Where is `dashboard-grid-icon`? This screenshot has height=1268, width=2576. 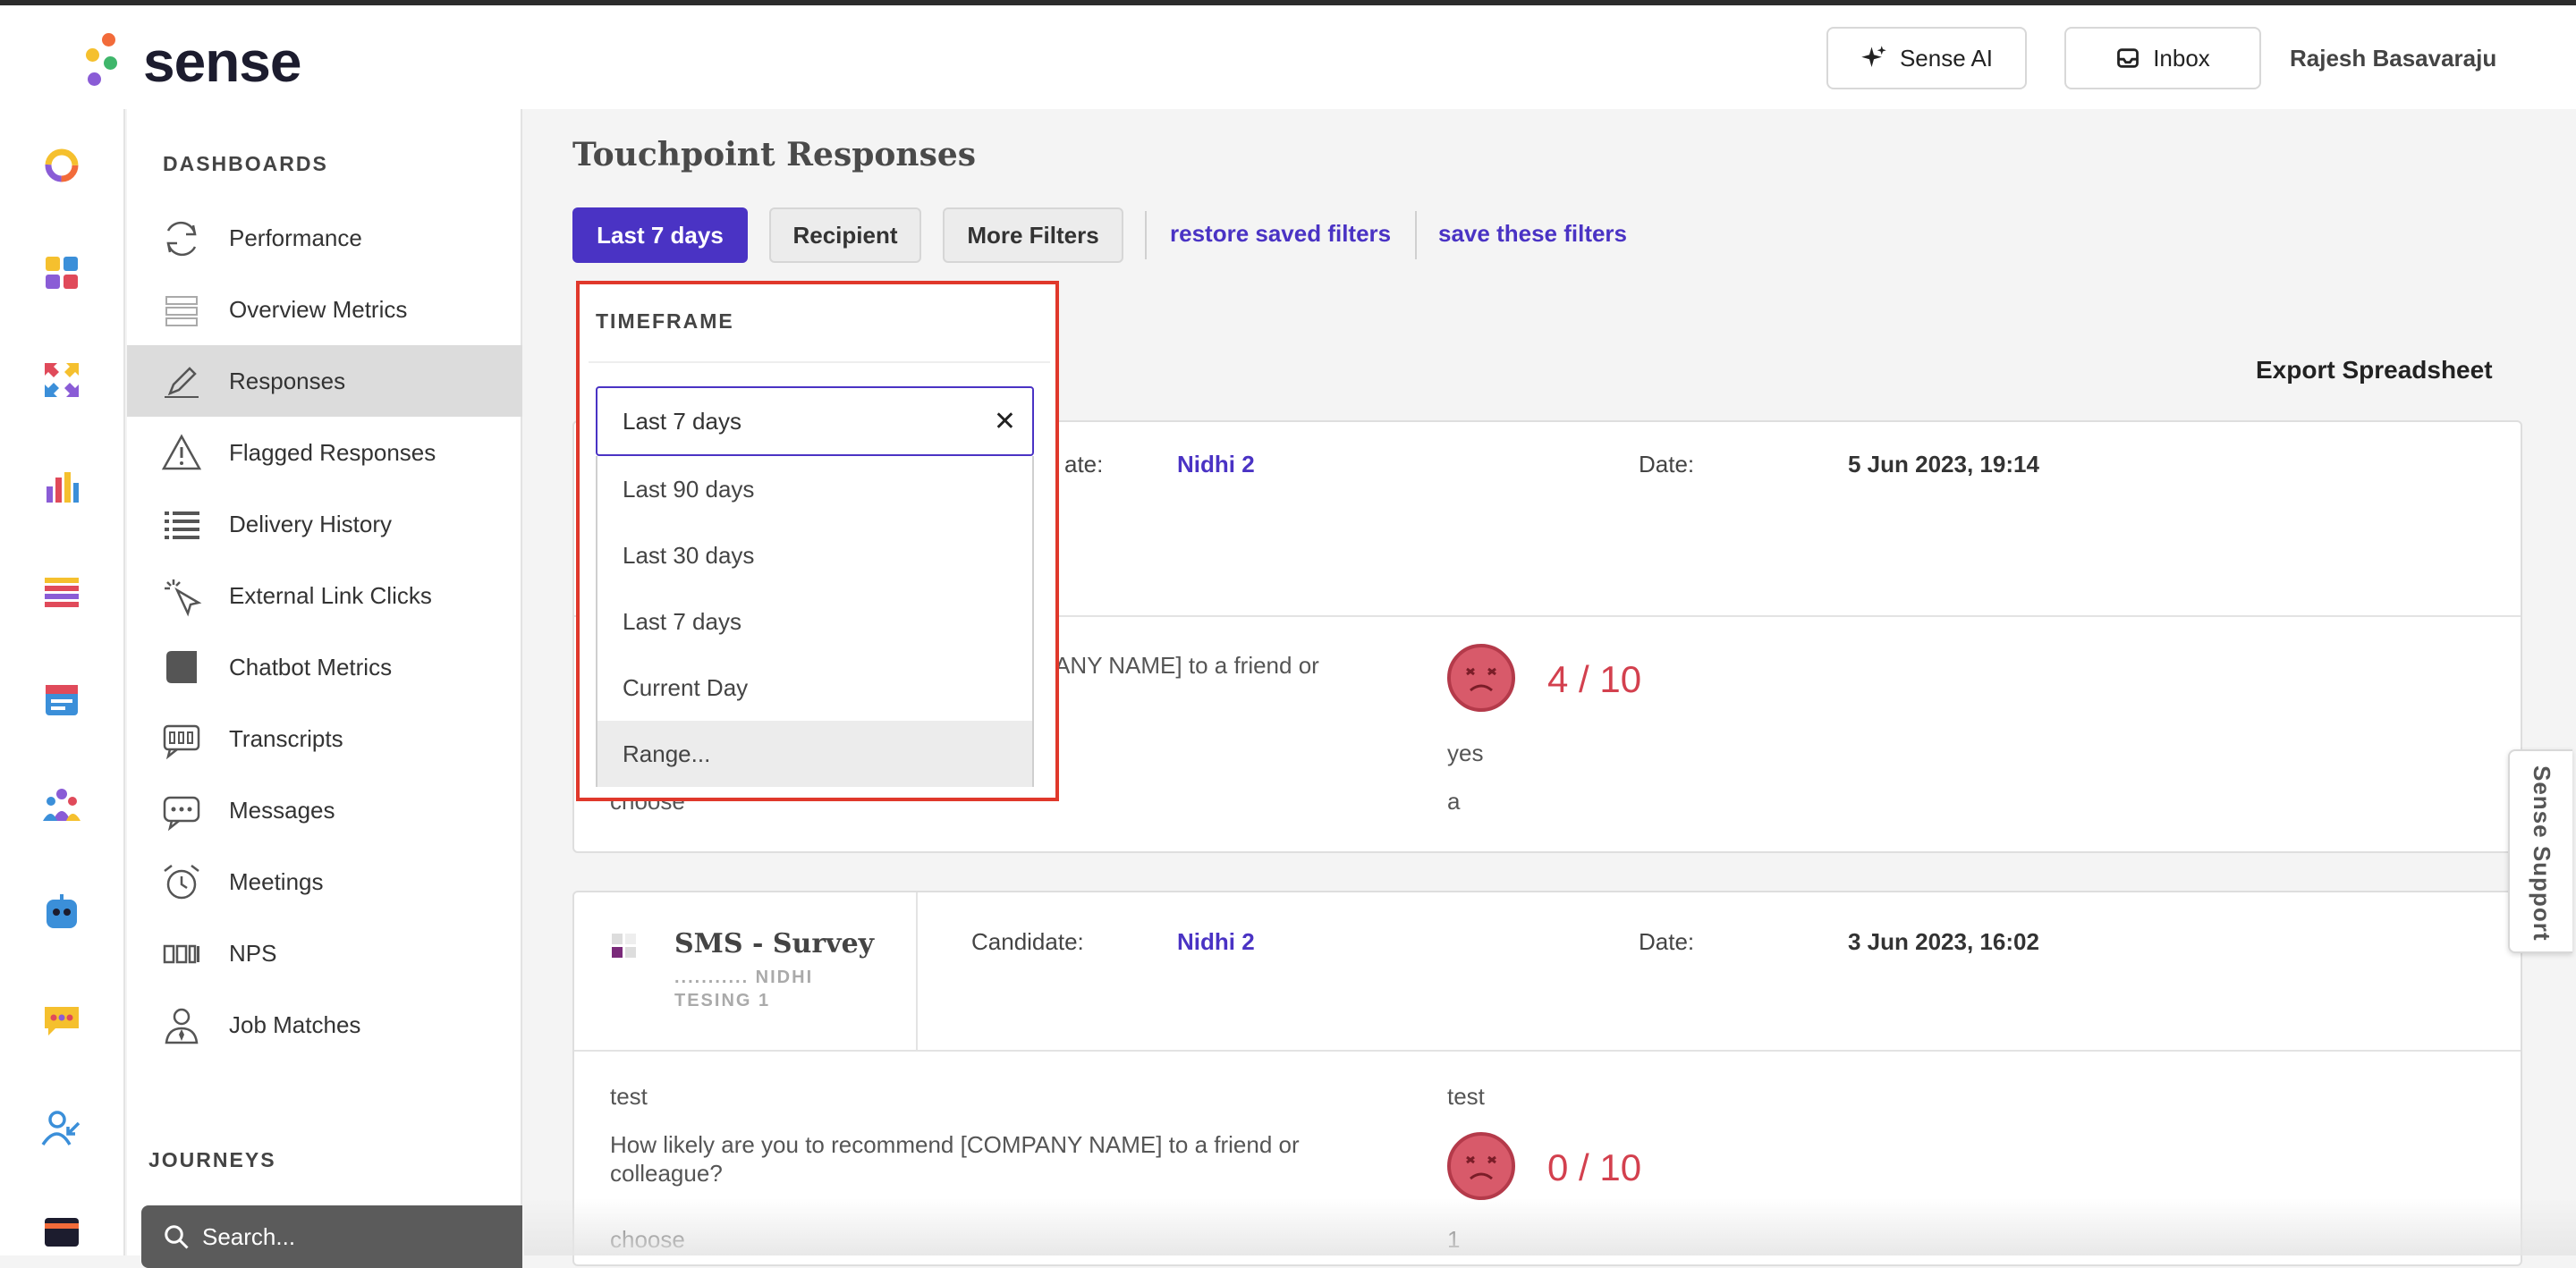
dashboard-grid-icon is located at coordinates (61, 272).